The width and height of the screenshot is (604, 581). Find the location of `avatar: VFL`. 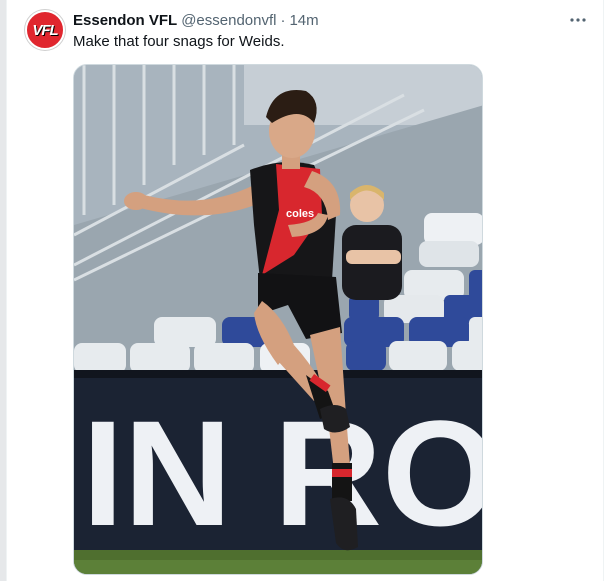

avatar: VFL is located at coordinates (45, 30).